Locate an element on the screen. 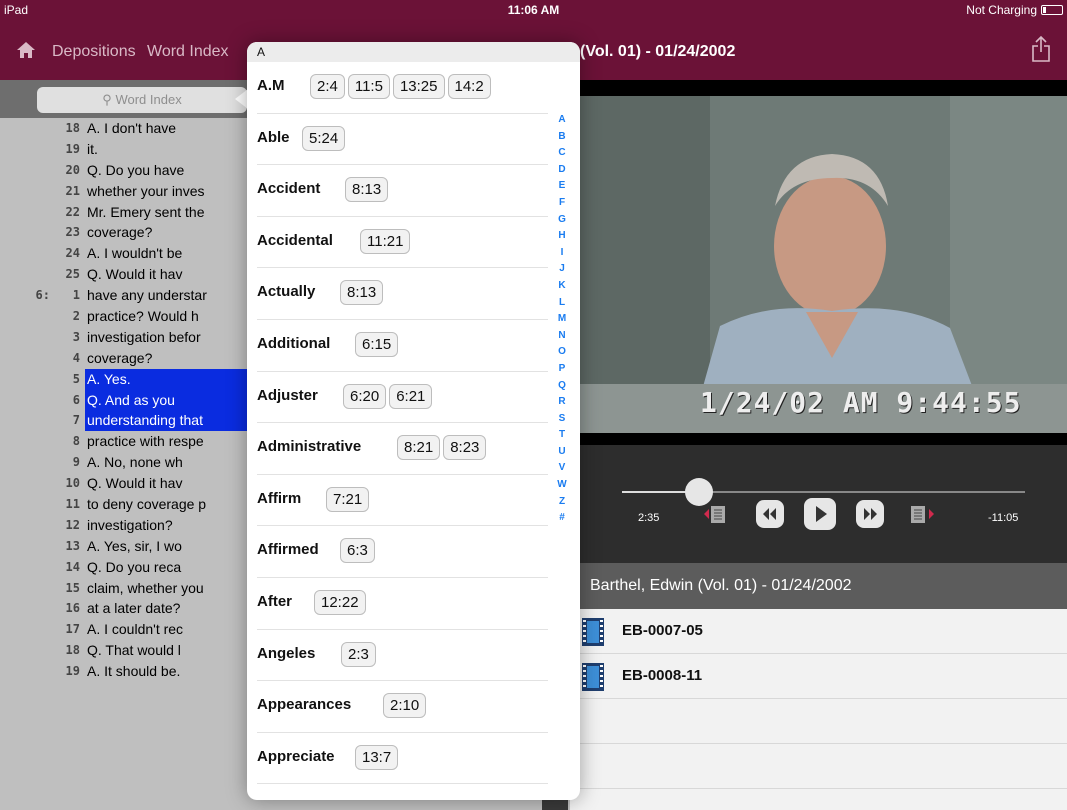 This screenshot has width=1067, height=810. breadcrumb-depositions: Depositions is located at coordinates (94, 52).